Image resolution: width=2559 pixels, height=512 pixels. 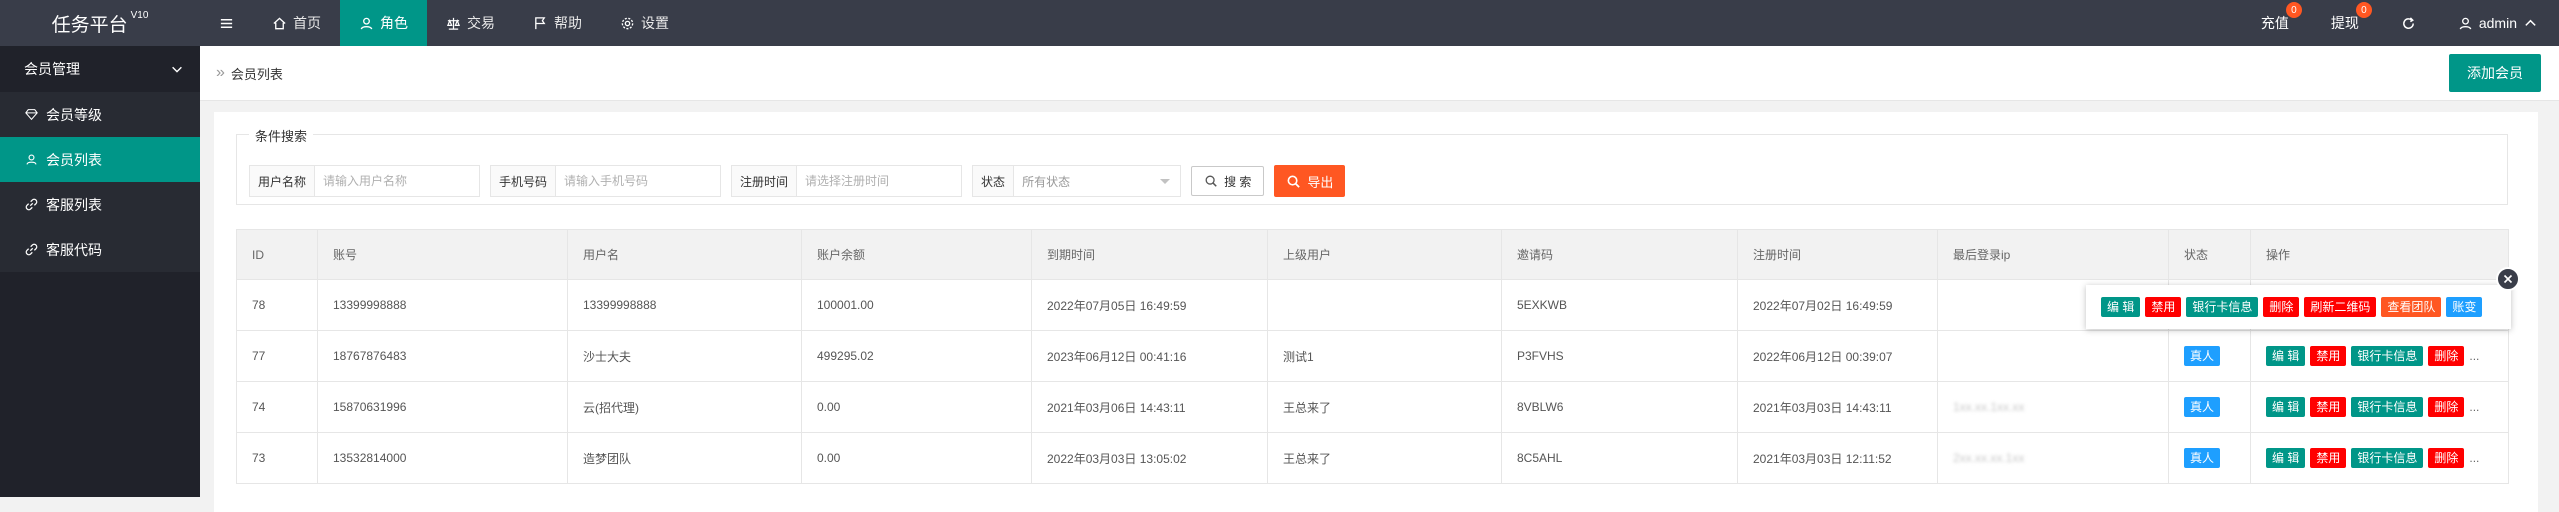 I want to click on nav-item-trade: 交易, so click(x=470, y=23).